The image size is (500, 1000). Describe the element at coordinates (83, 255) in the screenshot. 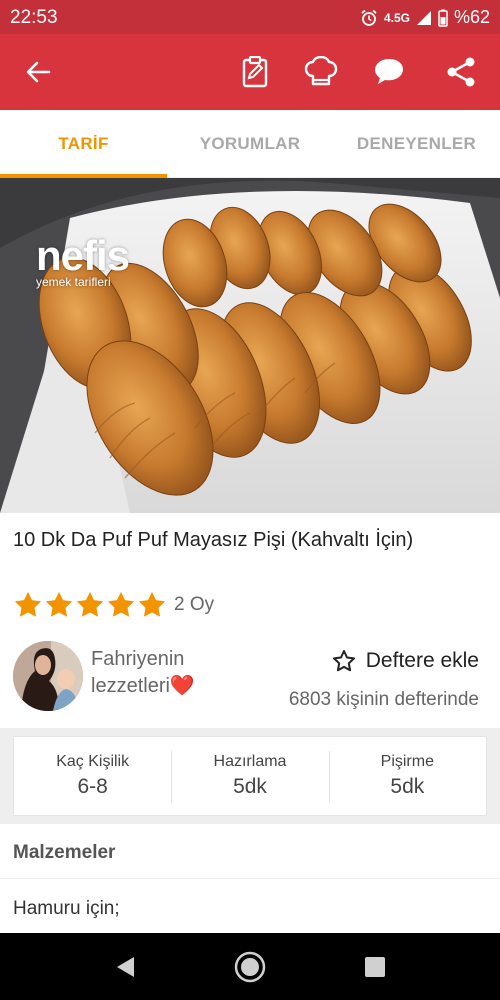

I see `logo-text: nefis` at that location.